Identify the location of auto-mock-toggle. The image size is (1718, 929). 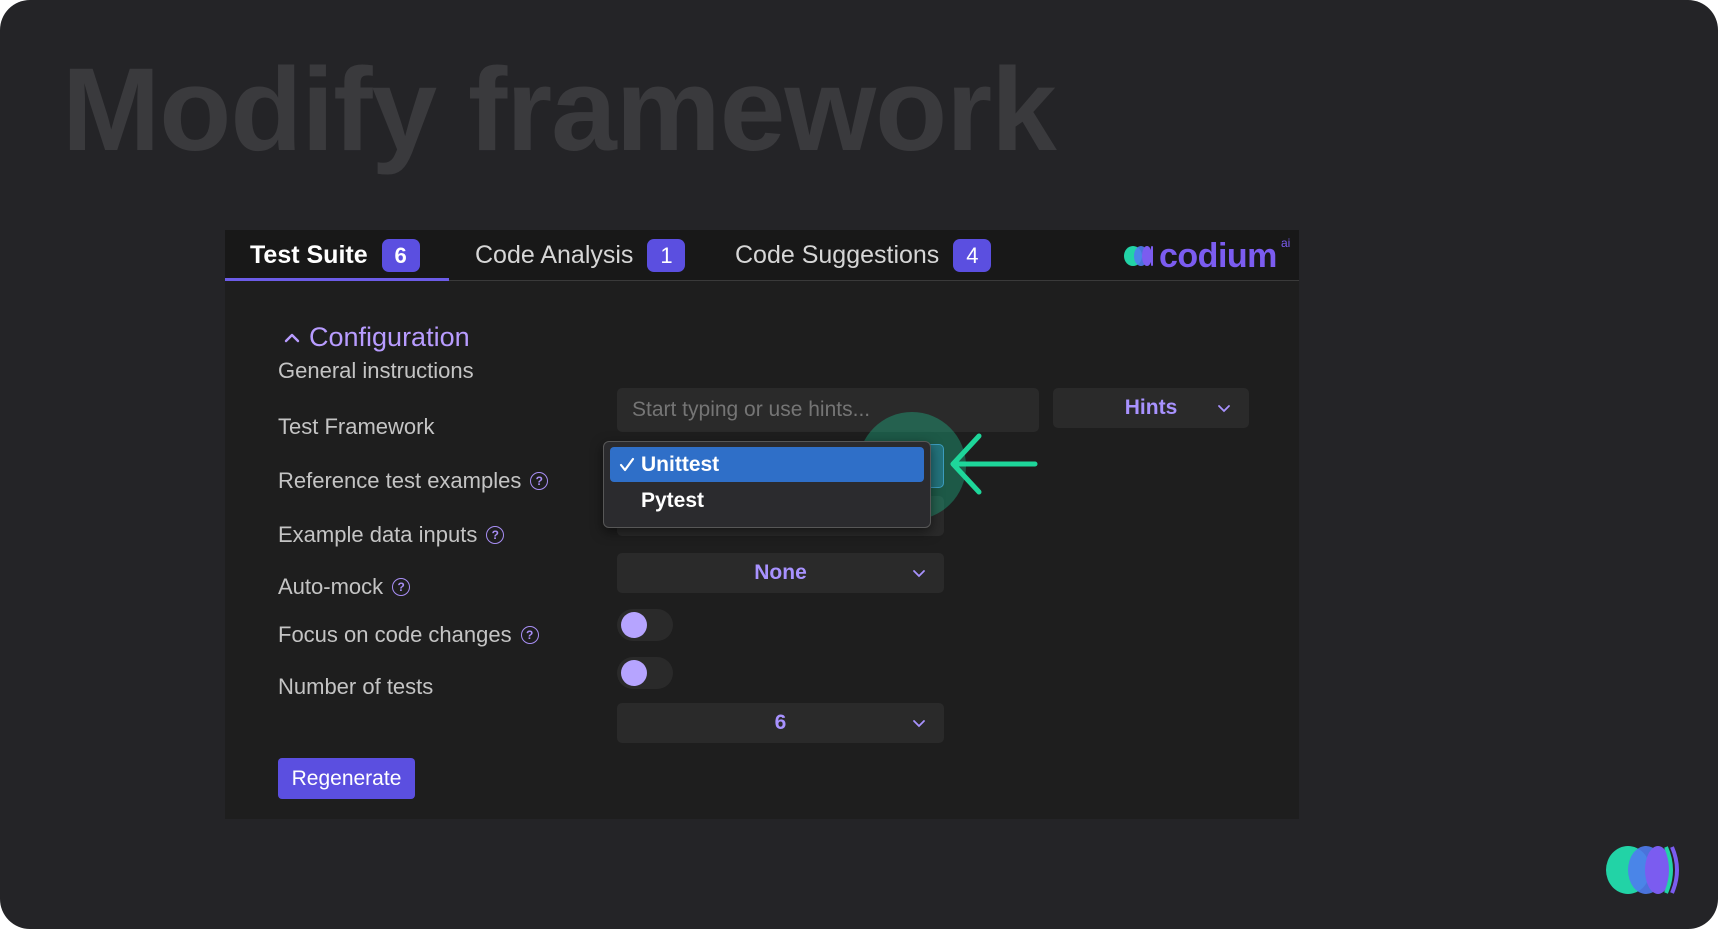
(645, 625).